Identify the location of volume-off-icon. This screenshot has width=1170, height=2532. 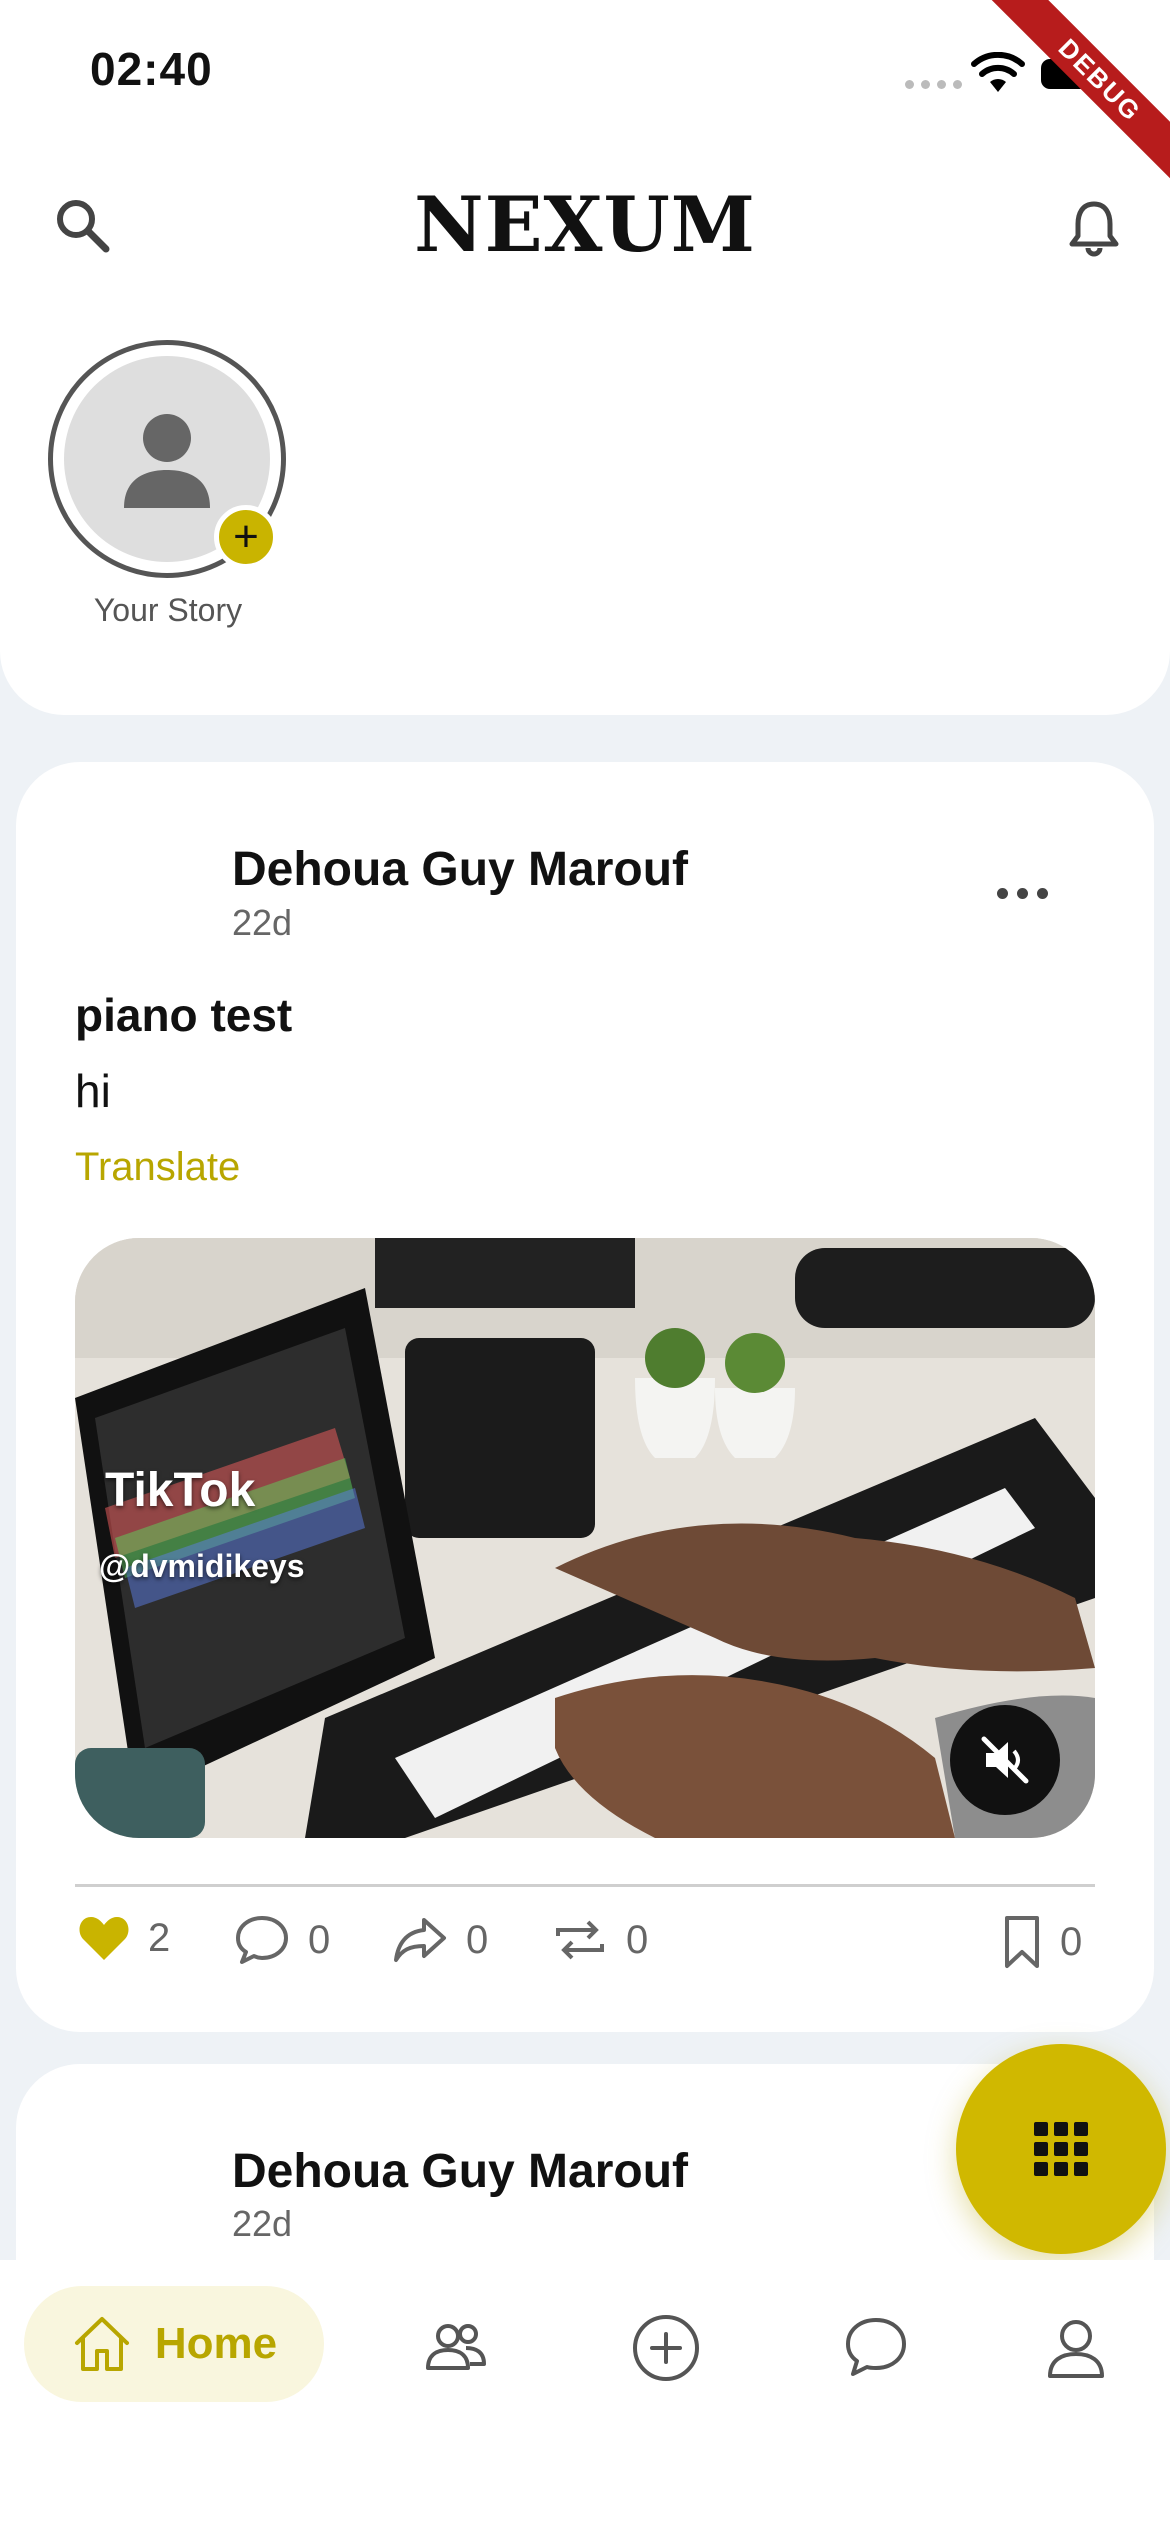
(1005, 1760).